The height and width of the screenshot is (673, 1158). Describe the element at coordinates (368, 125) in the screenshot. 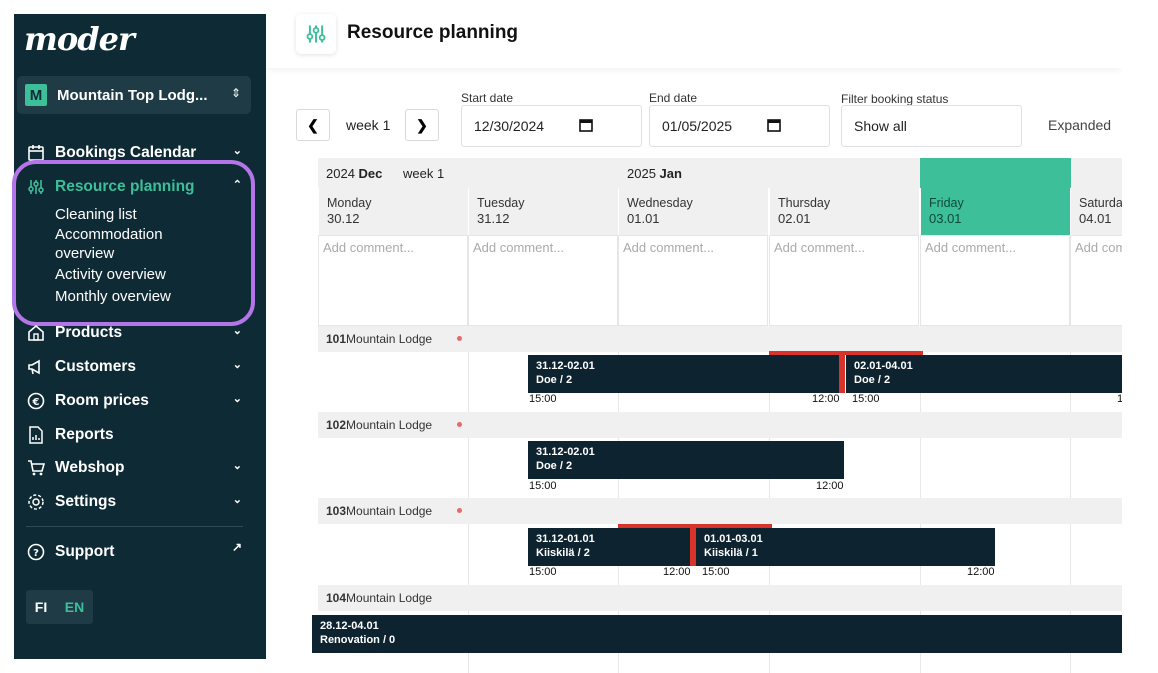

I see `week-label: week 1` at that location.